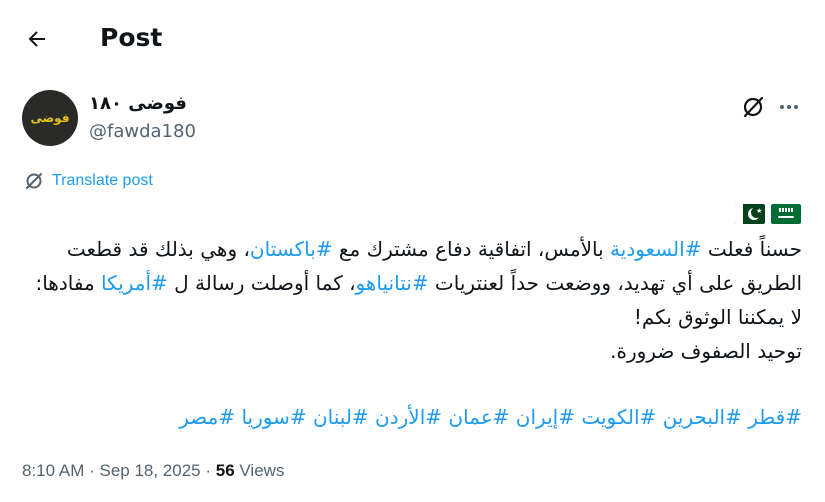 The image size is (825, 502). What do you see at coordinates (392, 283) in the screenshot?
I see `hashtag-link: #نتانياهو` at bounding box center [392, 283].